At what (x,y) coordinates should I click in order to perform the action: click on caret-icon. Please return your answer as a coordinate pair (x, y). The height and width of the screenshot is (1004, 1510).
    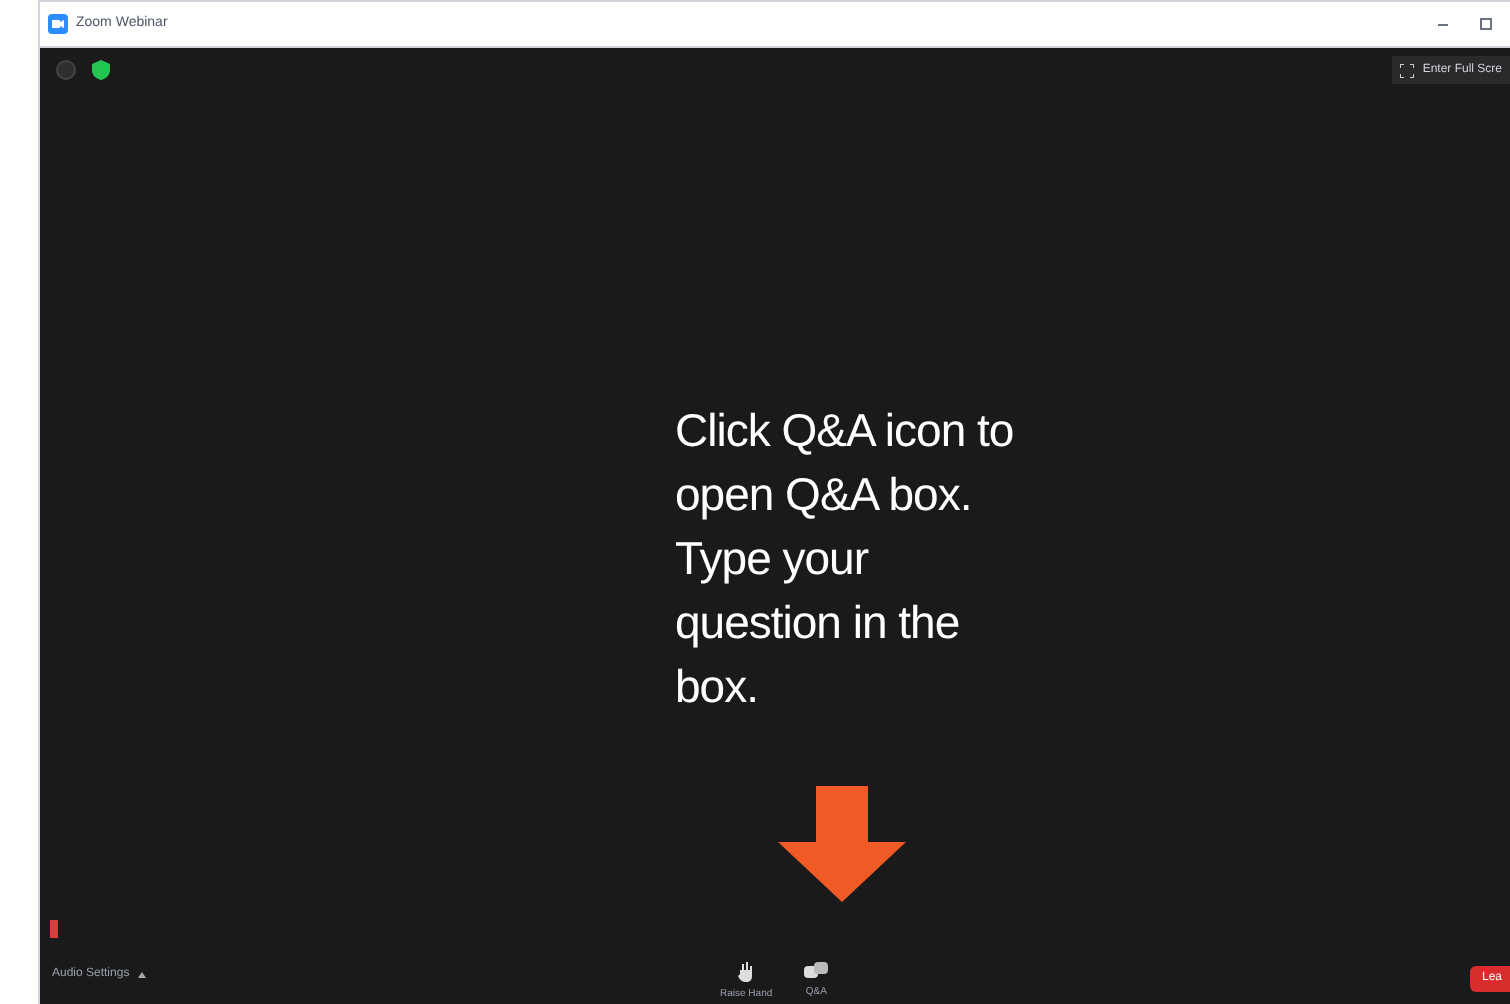
    Looking at the image, I should click on (141, 975).